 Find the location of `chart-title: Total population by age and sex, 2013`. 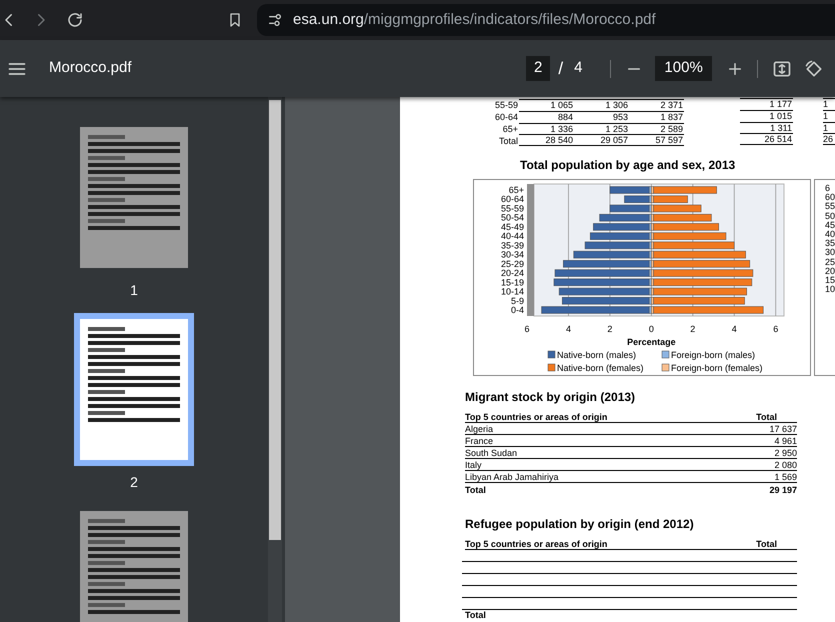

chart-title: Total population by age and sex, 2013 is located at coordinates (628, 165).